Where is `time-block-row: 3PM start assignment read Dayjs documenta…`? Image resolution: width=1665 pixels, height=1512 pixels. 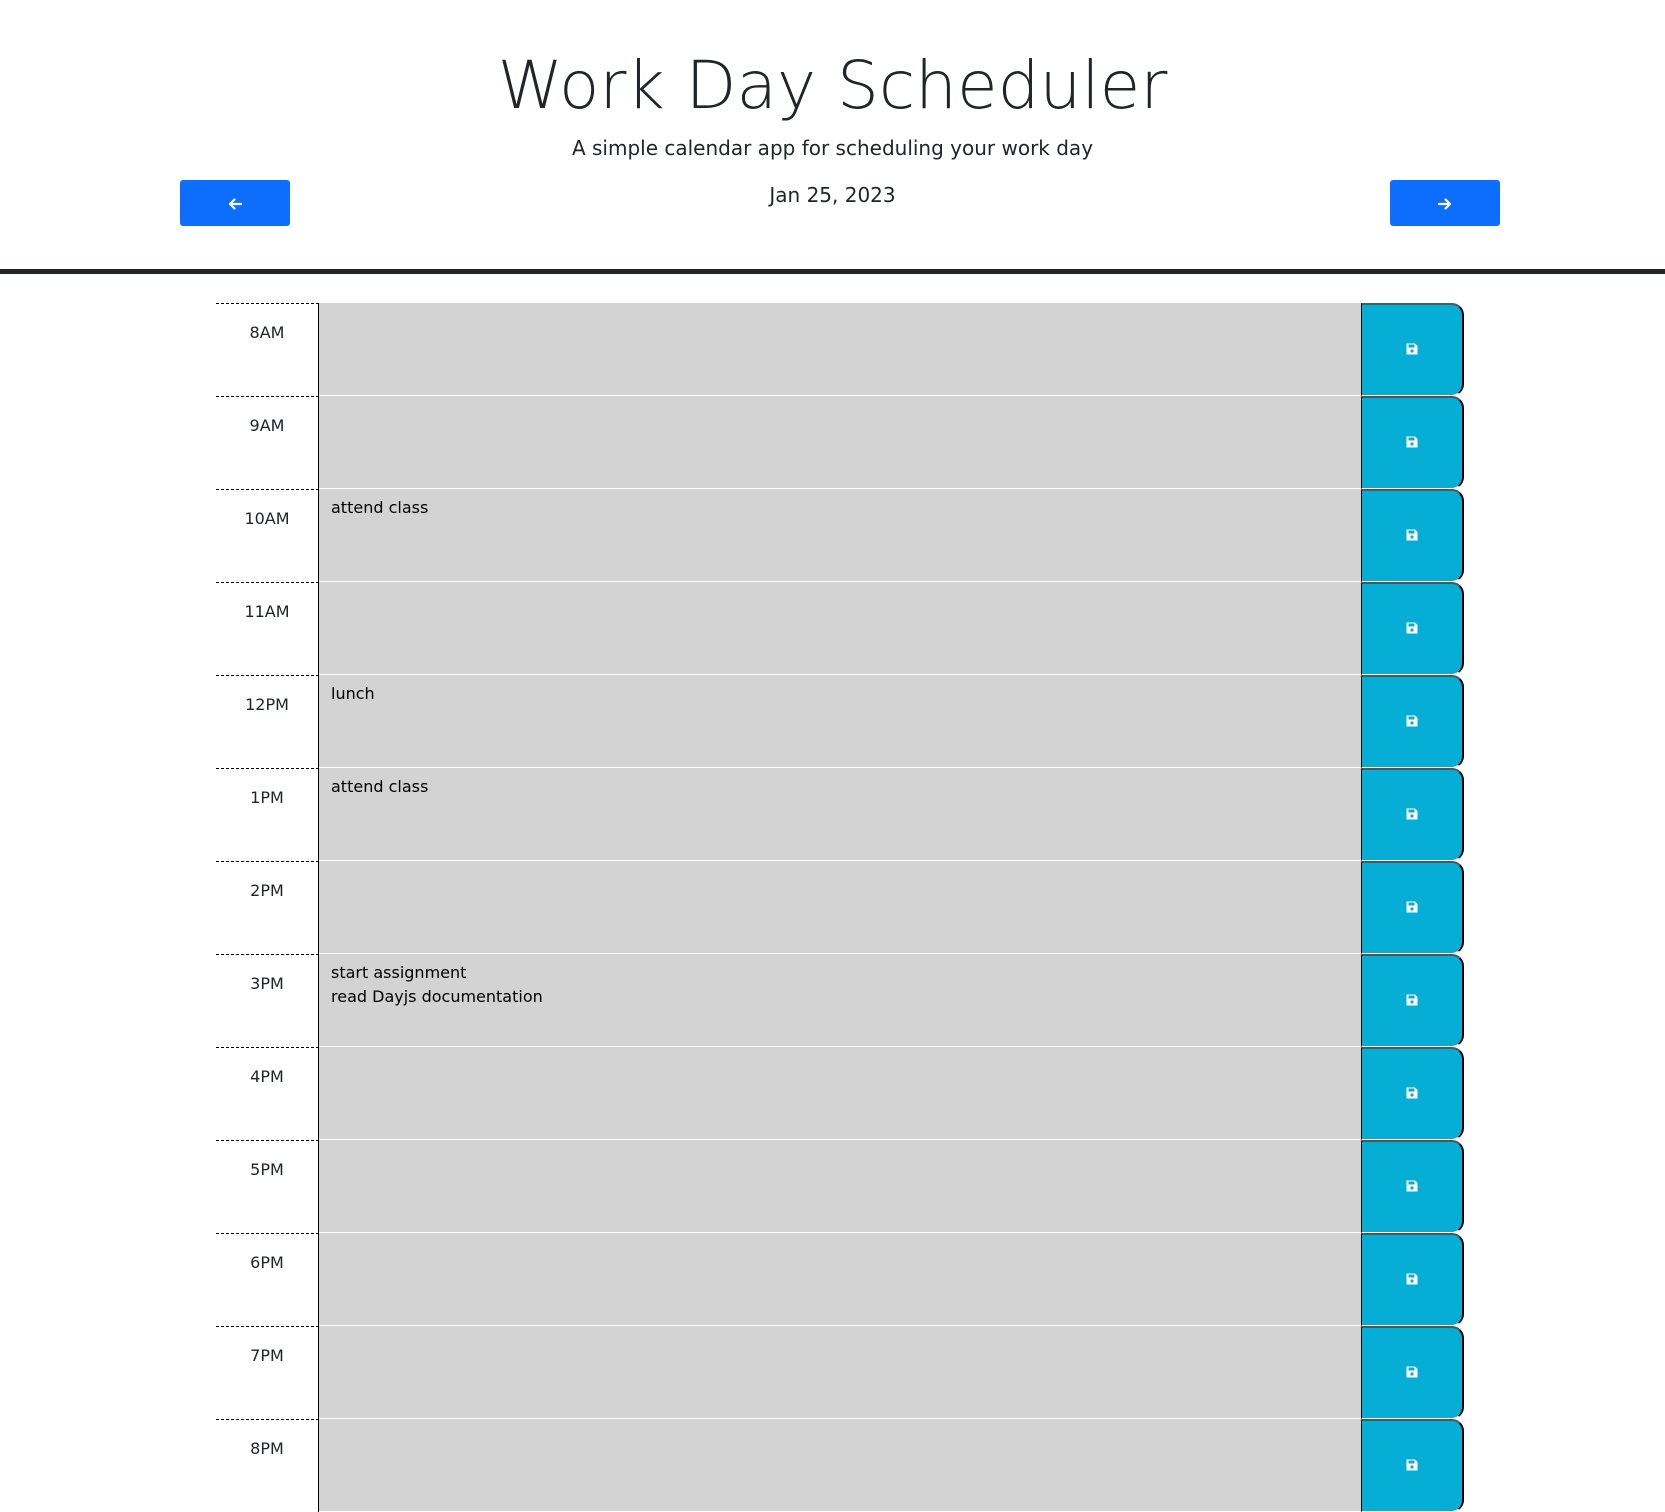 time-block-row: 3PM start assignment read Dayjs documenta… is located at coordinates (840, 1000).